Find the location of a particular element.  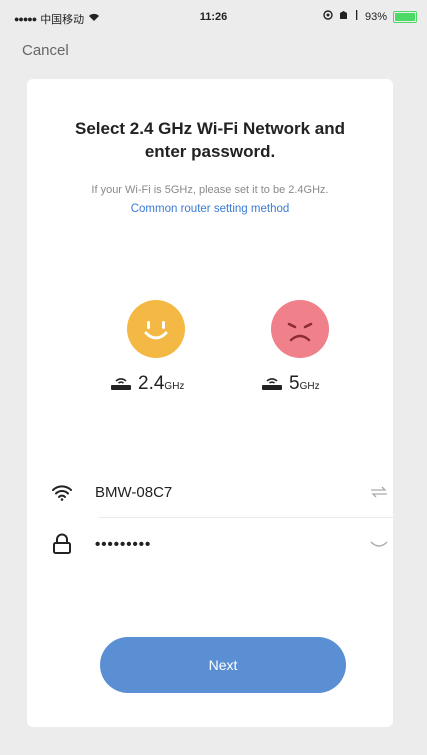

password-value: ••••••••• is located at coordinates (123, 544).